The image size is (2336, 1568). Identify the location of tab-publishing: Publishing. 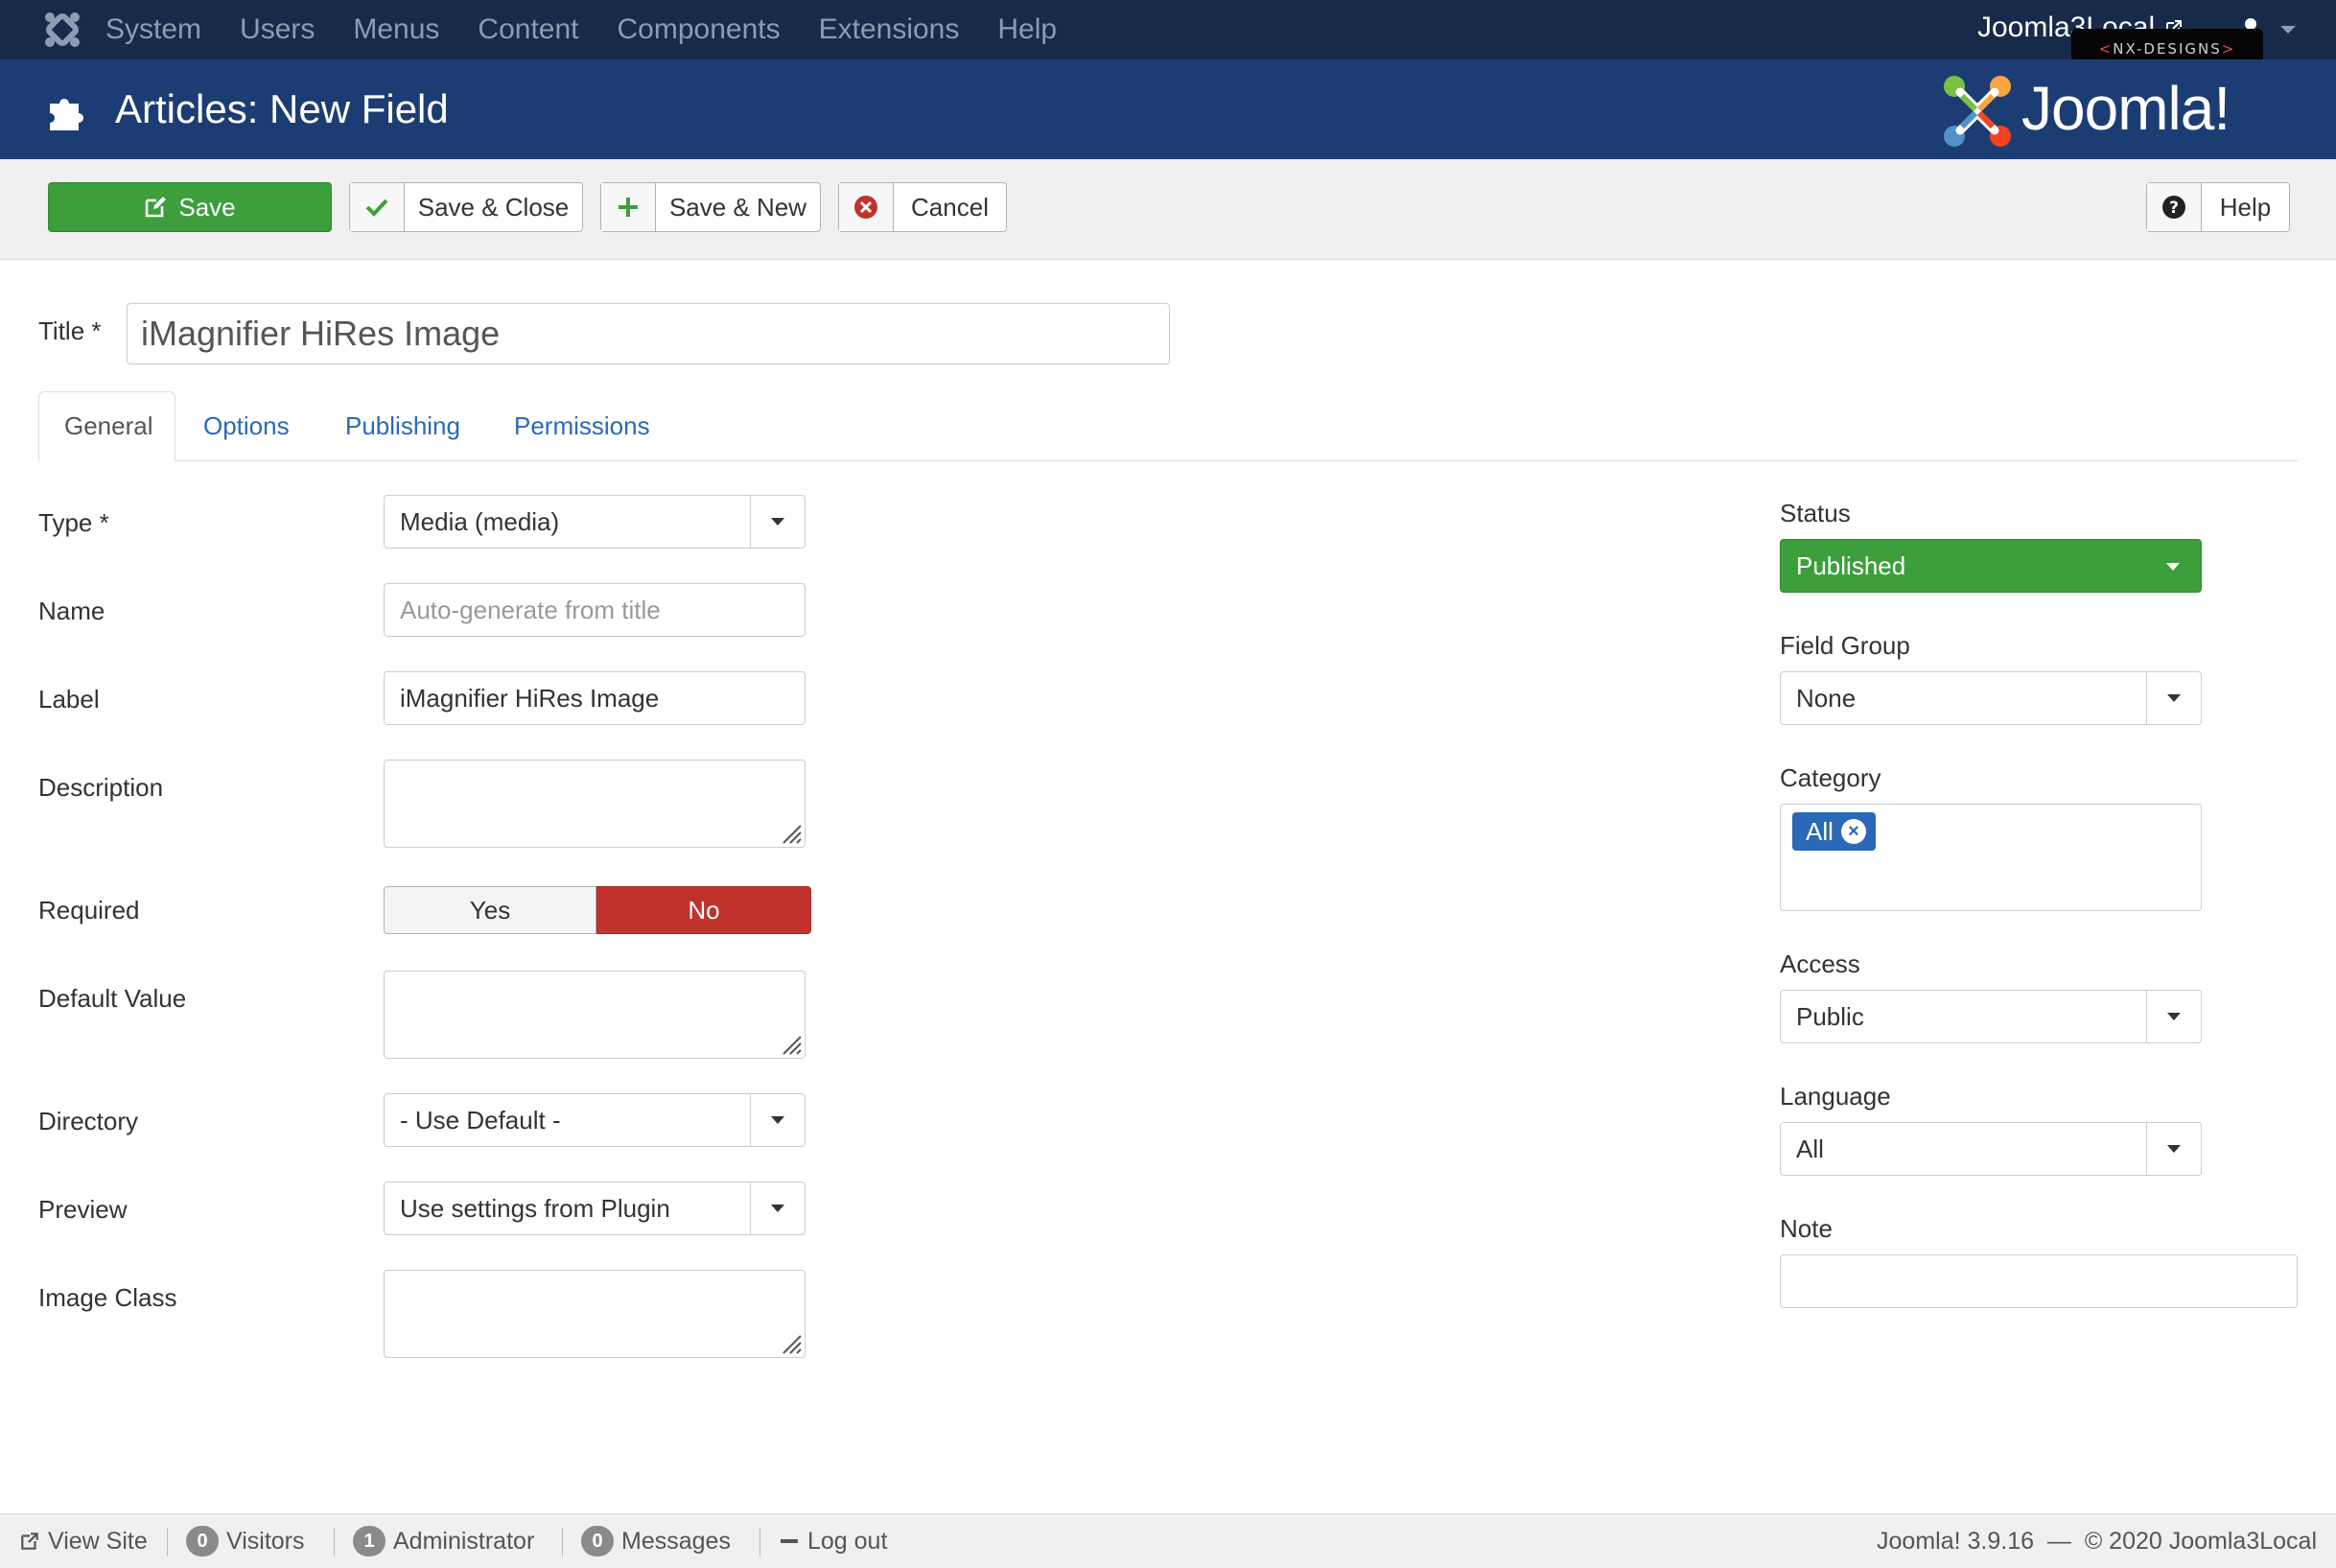
(402, 426).